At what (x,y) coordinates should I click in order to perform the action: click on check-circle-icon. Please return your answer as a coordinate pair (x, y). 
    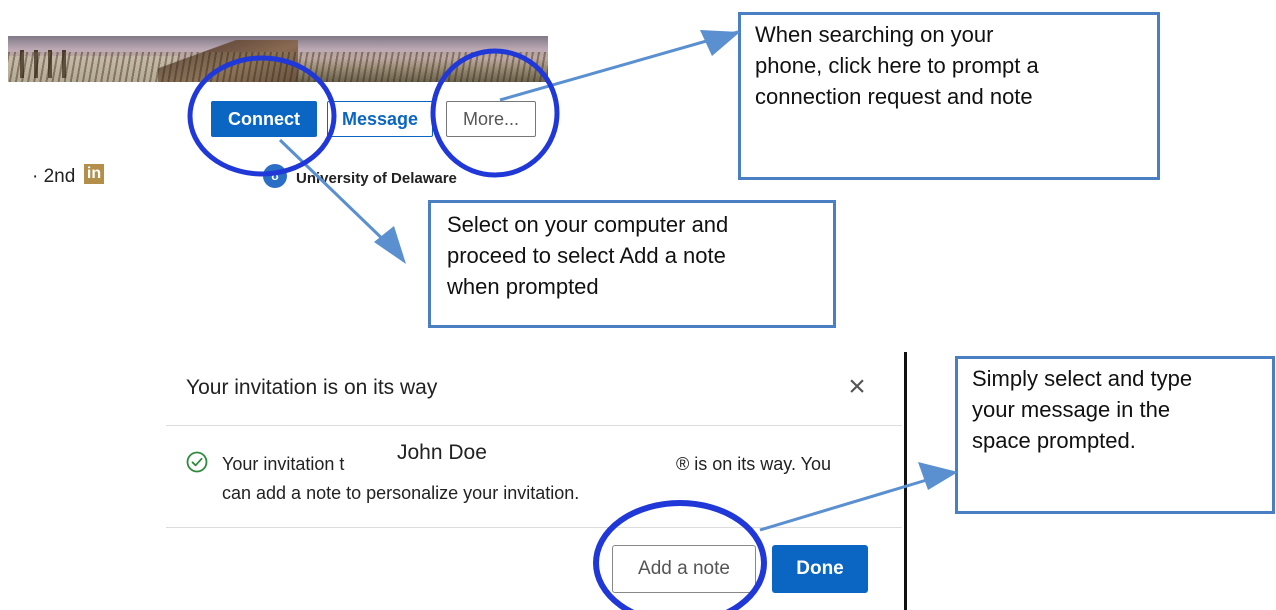
    Looking at the image, I should click on (197, 462).